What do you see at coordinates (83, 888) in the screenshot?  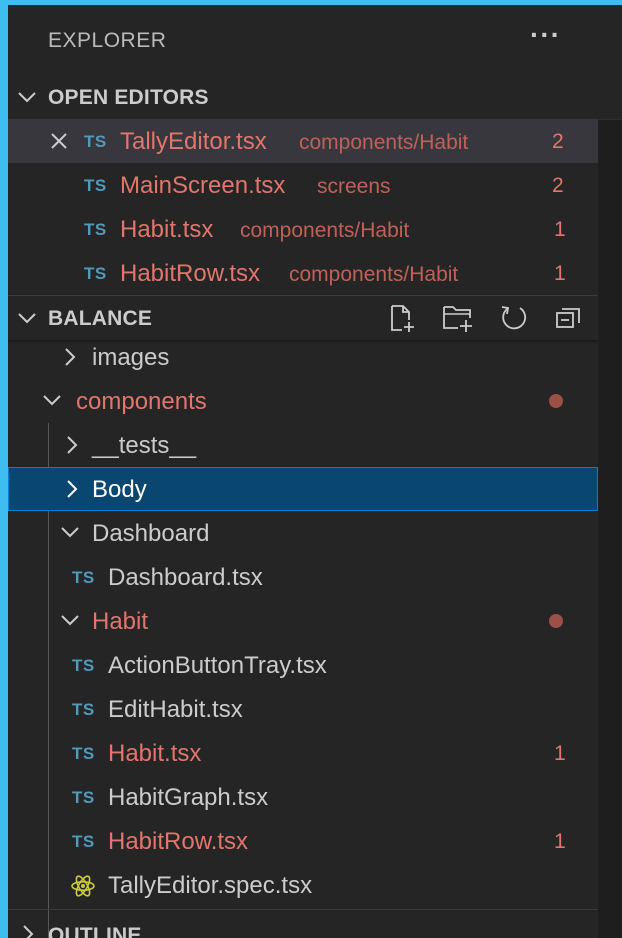 I see `react-test-file-icon` at bounding box center [83, 888].